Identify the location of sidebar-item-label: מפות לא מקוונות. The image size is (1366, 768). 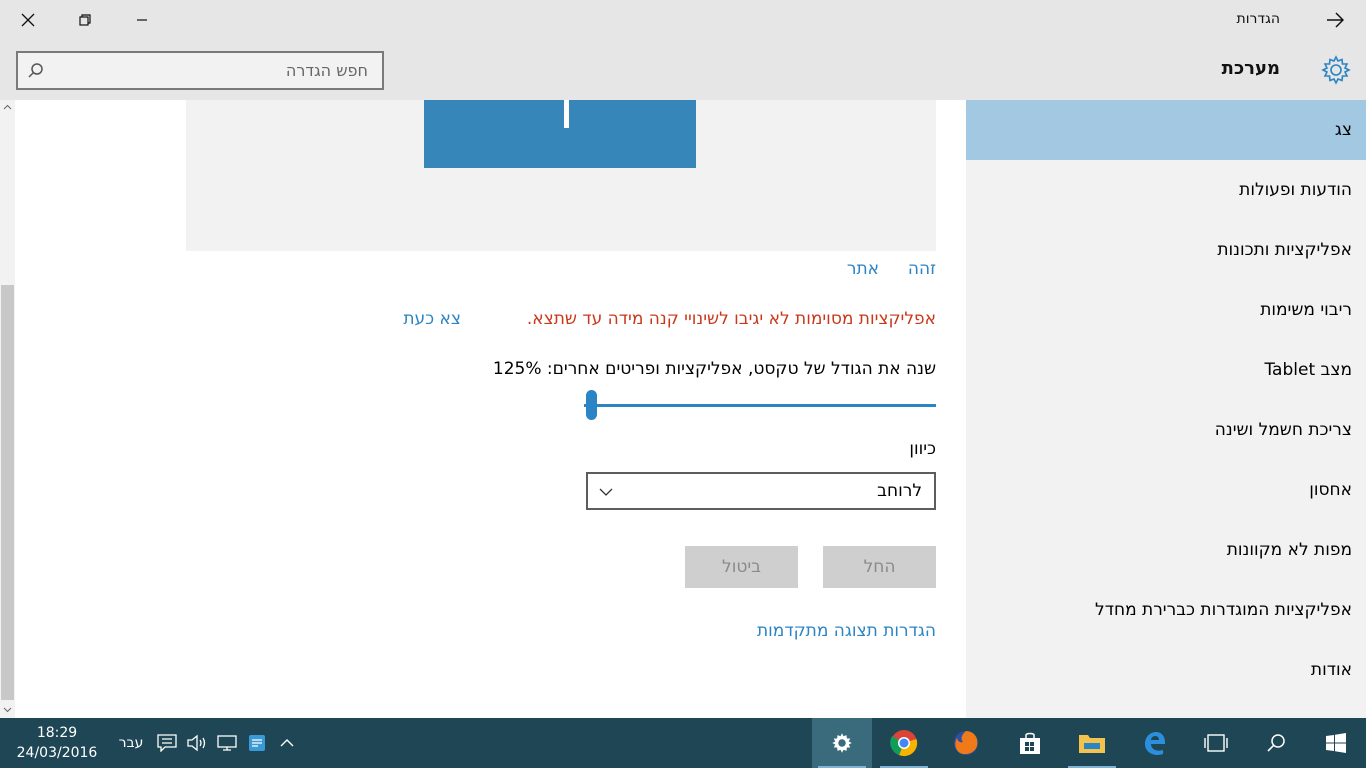
(1289, 550).